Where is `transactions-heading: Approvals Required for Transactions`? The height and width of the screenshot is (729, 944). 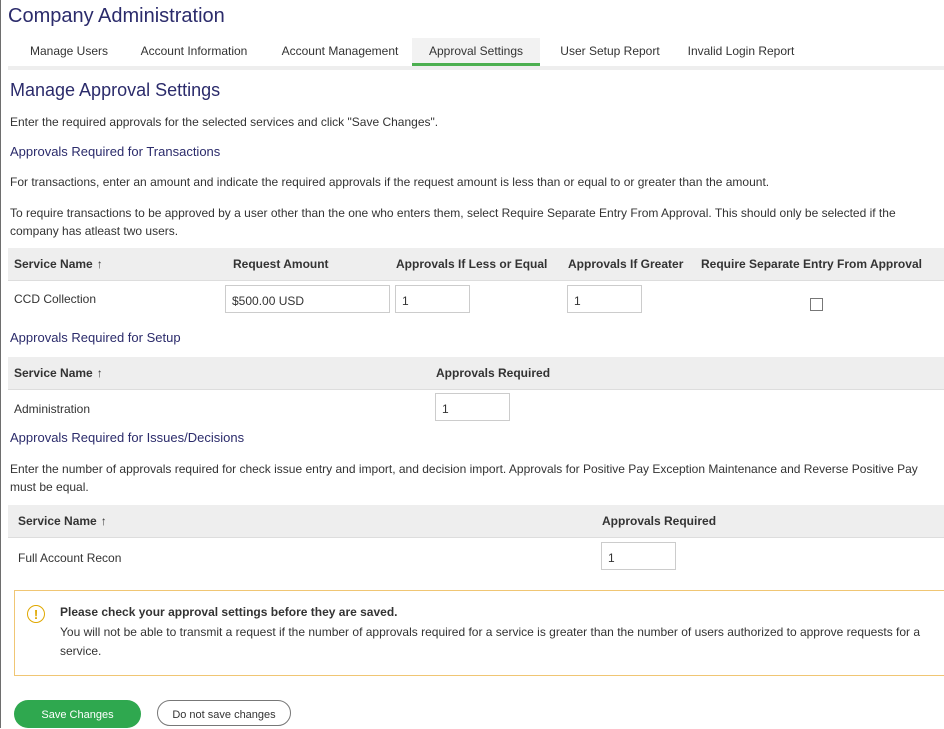
transactions-heading: Approvals Required for Transactions is located at coordinates (115, 151).